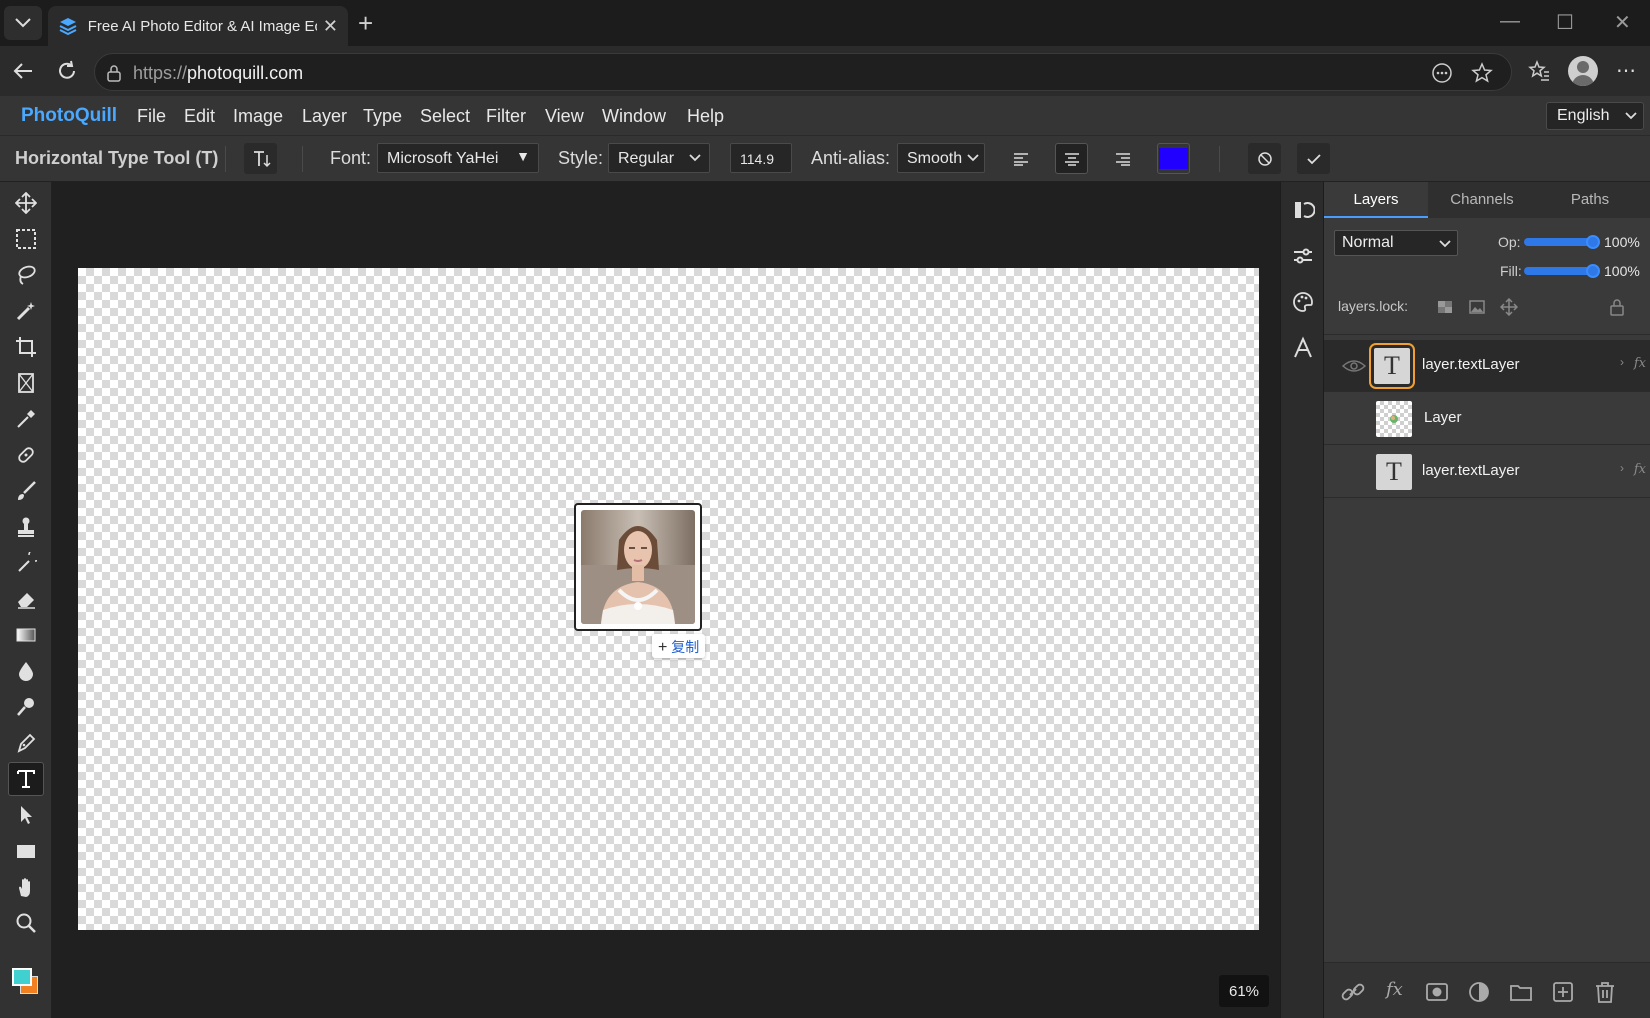 The width and height of the screenshot is (1650, 1018). What do you see at coordinates (1477, 307) in the screenshot?
I see `lock-image-icon` at bounding box center [1477, 307].